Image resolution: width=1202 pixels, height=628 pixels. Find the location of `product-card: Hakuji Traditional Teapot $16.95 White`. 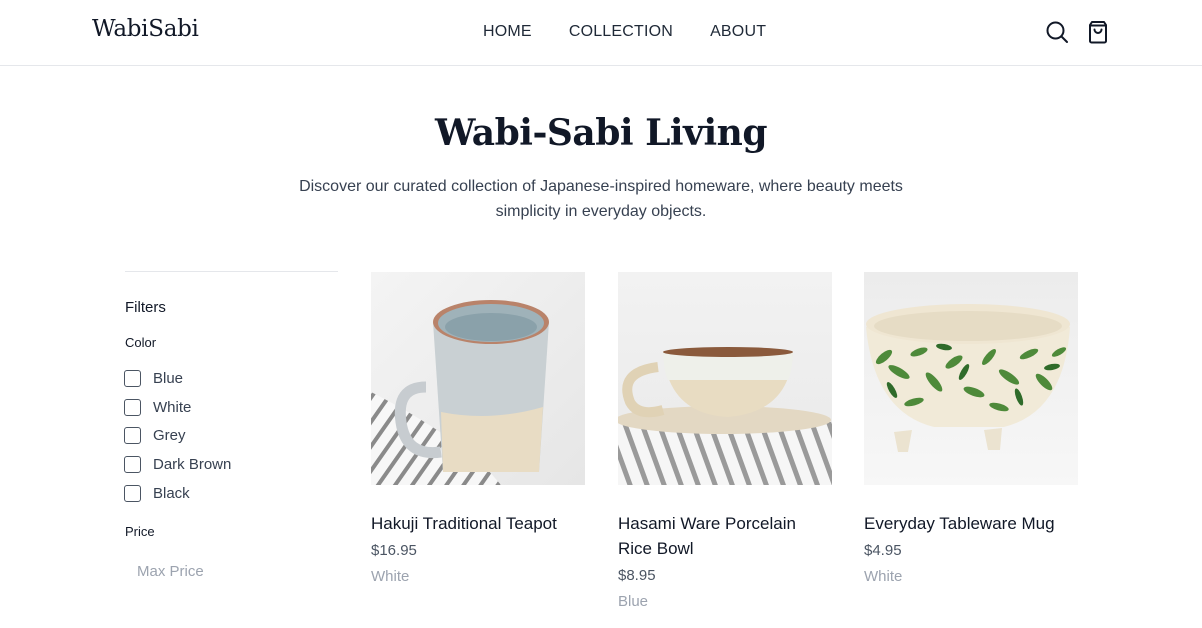

product-card: Hakuji Traditional Teapot $16.95 White is located at coordinates (478, 428).